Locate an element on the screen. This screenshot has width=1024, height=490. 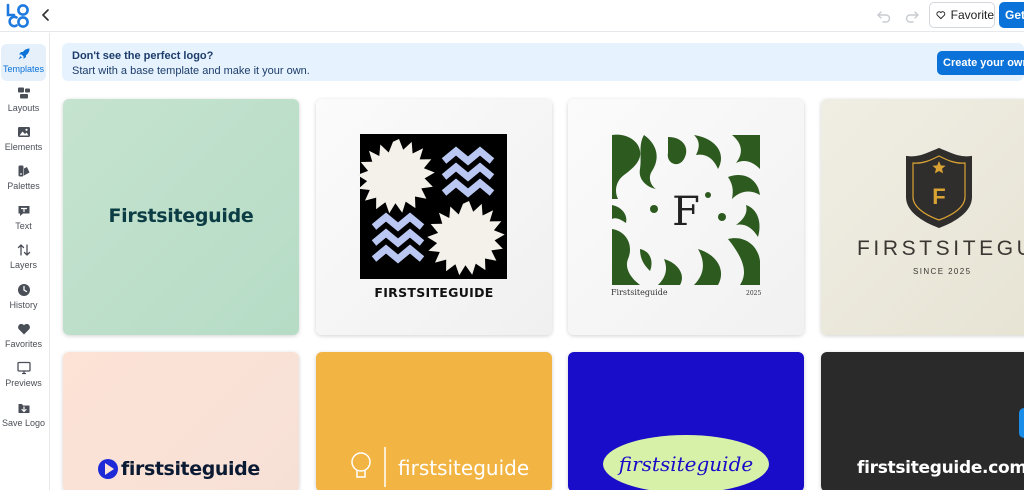
template-card: Firstsiteguide is located at coordinates (181, 217).